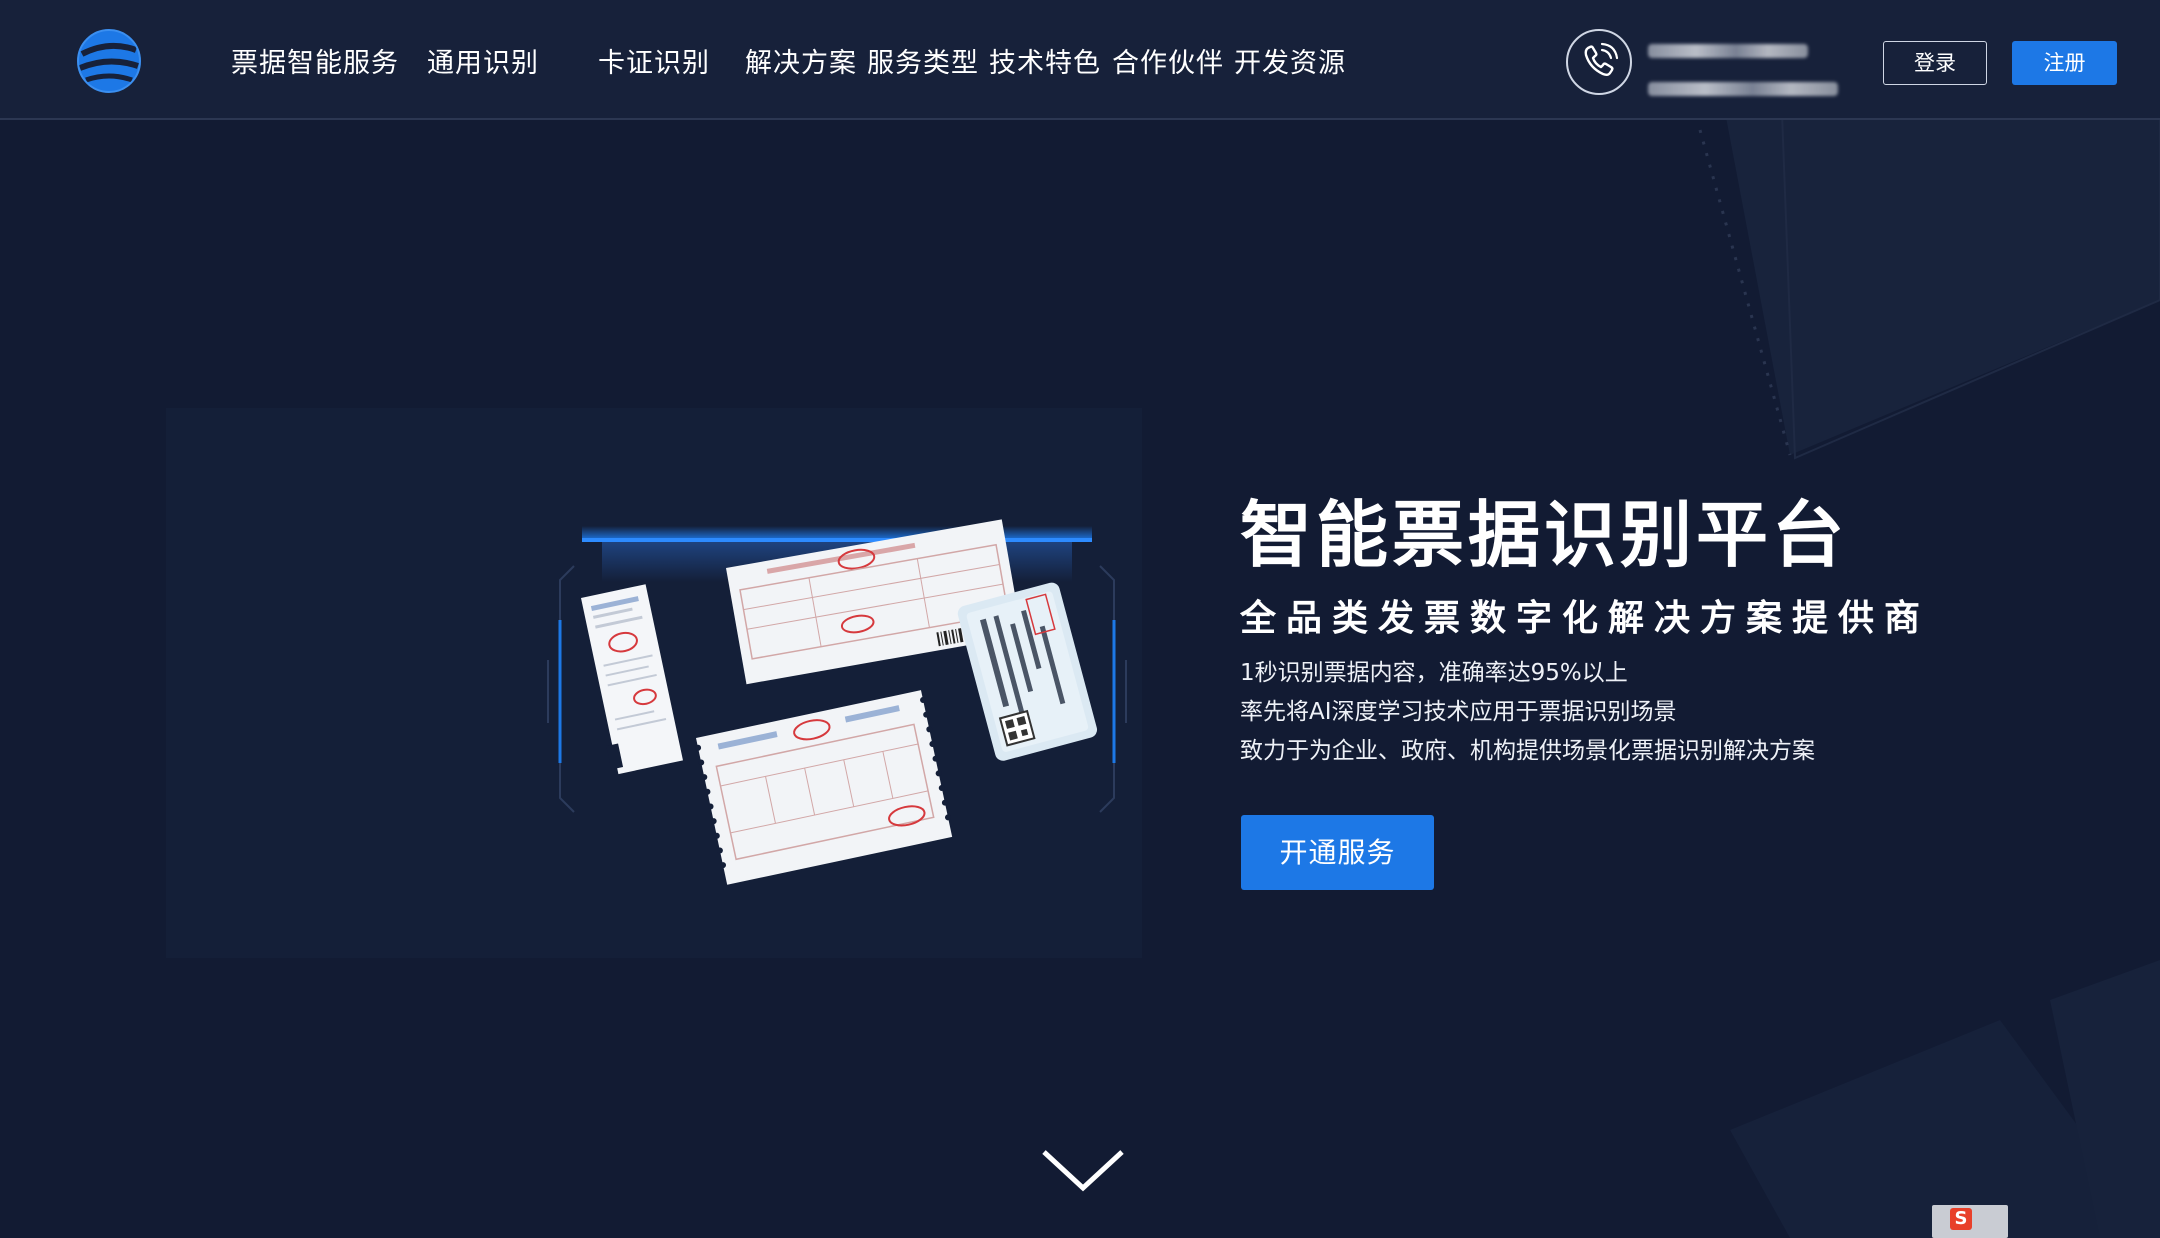  Describe the element at coordinates (1599, 62) in the screenshot. I see `phone-icon` at that location.